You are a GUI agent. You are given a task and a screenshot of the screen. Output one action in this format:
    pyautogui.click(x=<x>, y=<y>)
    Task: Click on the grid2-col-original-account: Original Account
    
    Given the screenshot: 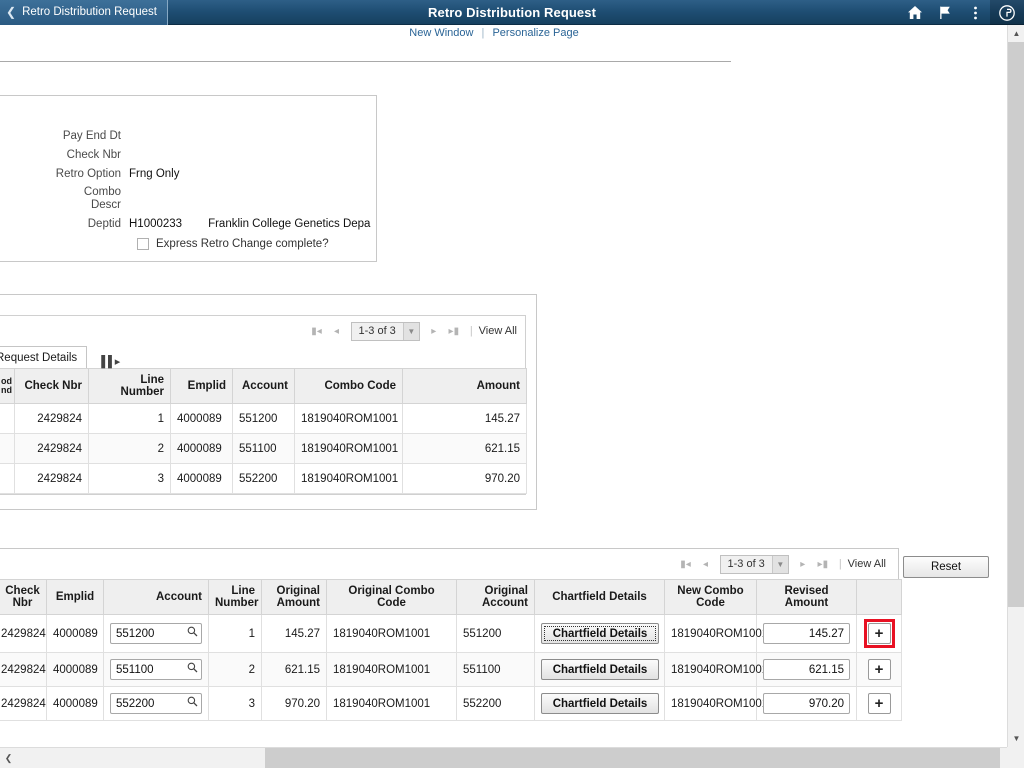 What is the action you would take?
    pyautogui.click(x=495, y=597)
    